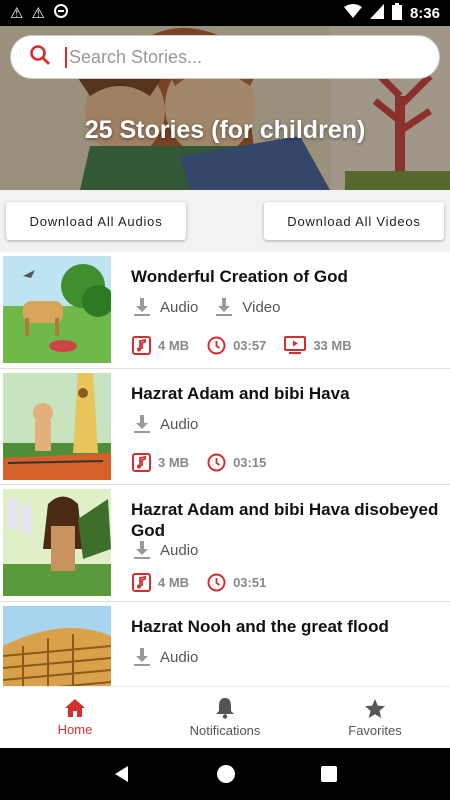  Describe the element at coordinates (75, 717) in the screenshot. I see `nav-home: Home` at that location.